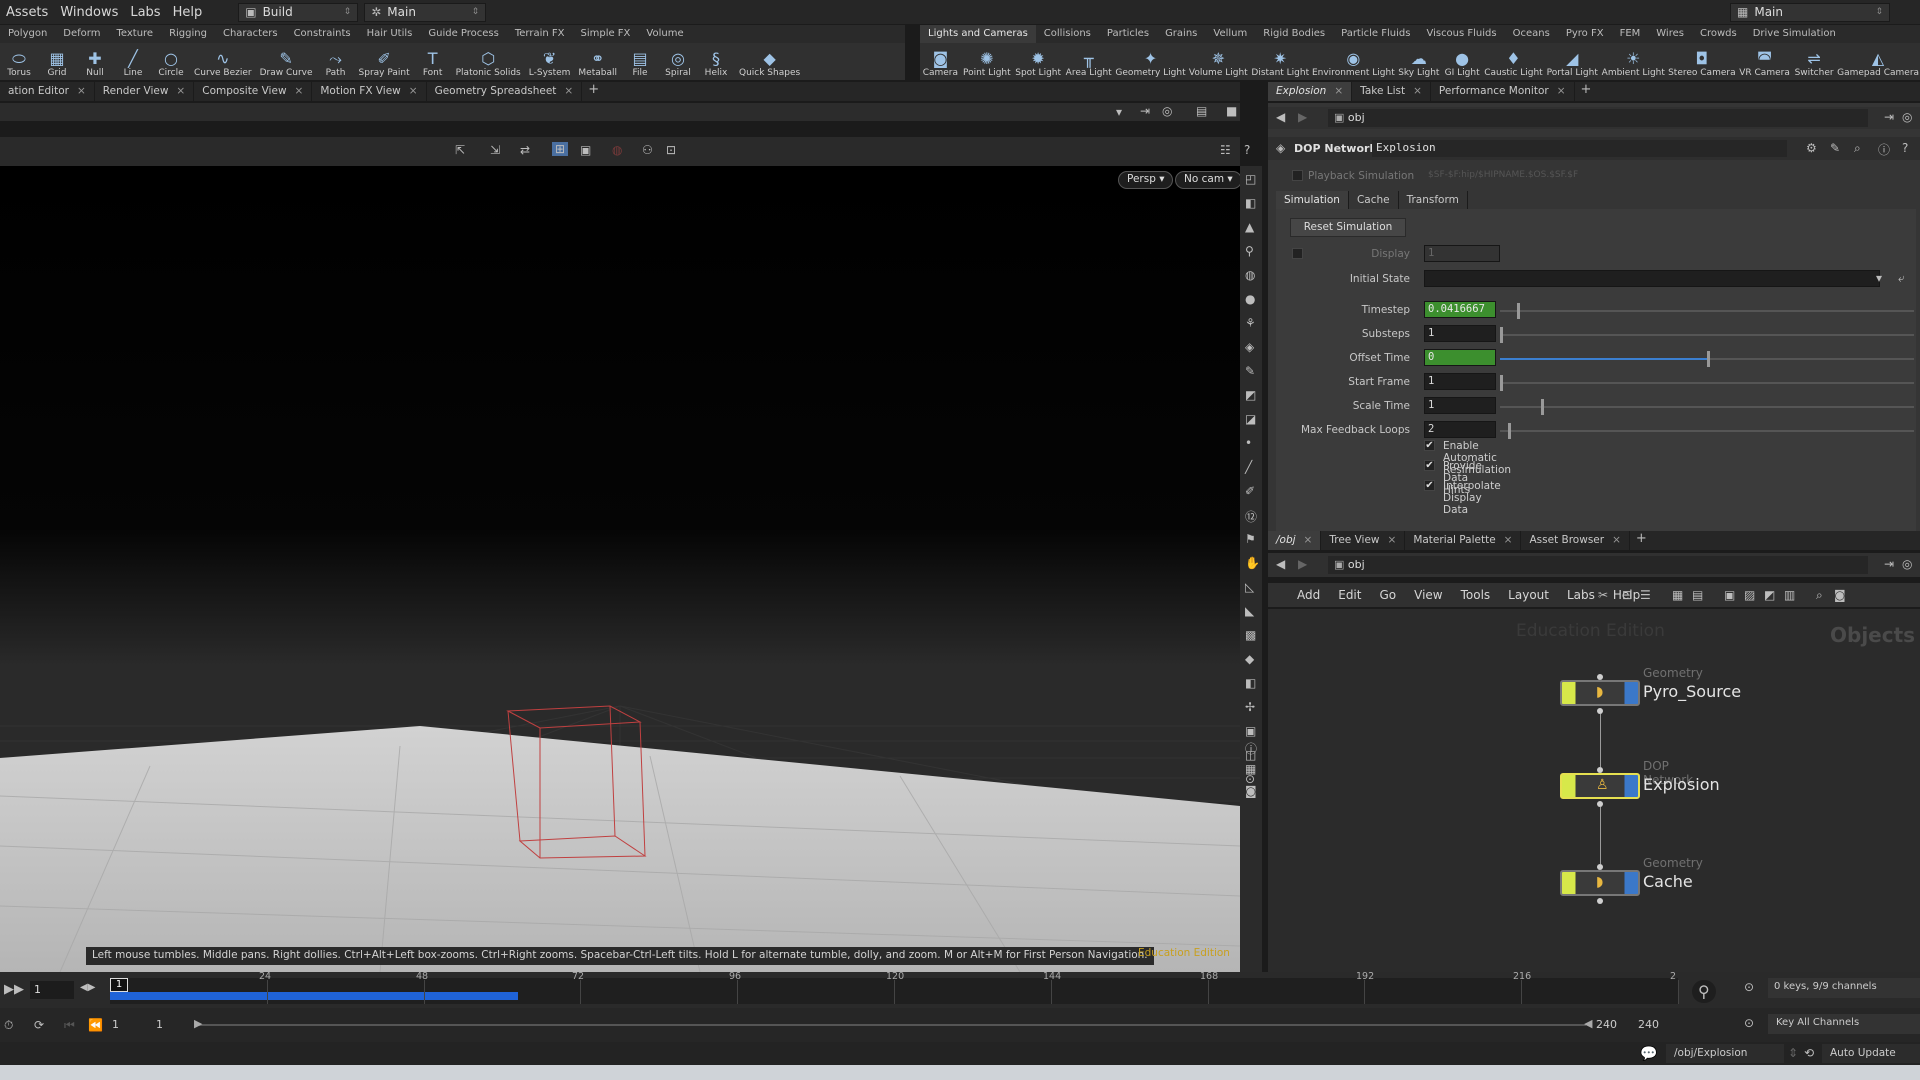 The height and width of the screenshot is (1080, 1920). I want to click on key-all-icon: ⊙, so click(1749, 1023).